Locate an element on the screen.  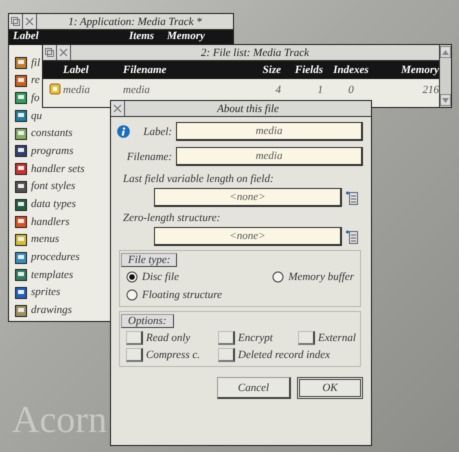
title-bar: 2: File list: Media Track is located at coordinates (241, 53).